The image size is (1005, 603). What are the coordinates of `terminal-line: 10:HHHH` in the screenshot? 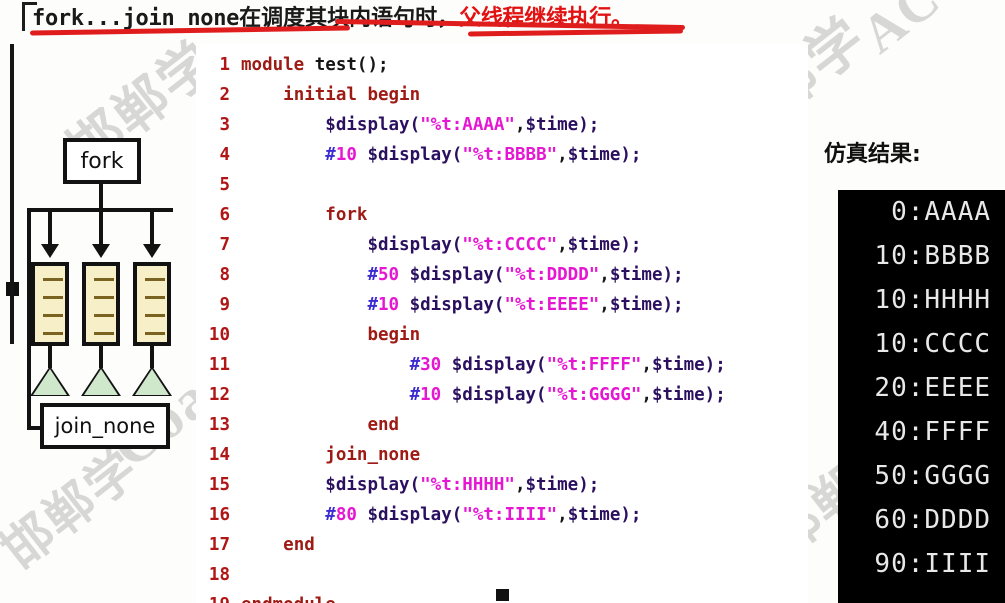 It's located at (932, 300).